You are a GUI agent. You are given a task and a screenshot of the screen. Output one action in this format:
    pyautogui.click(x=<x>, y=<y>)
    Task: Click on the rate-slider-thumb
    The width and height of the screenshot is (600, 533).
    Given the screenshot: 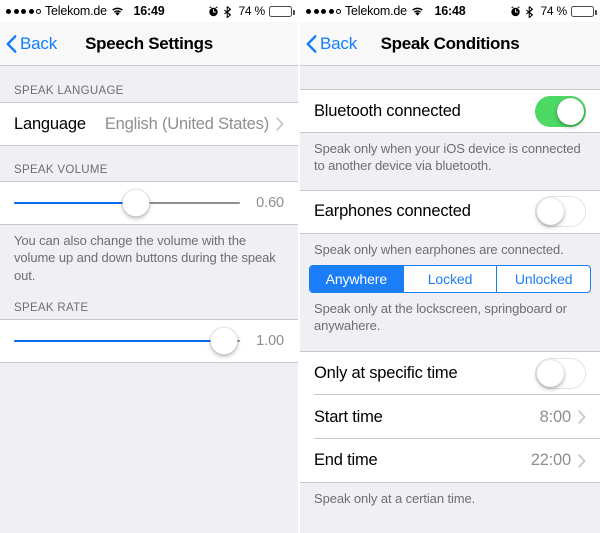 What is the action you would take?
    pyautogui.click(x=224, y=341)
    